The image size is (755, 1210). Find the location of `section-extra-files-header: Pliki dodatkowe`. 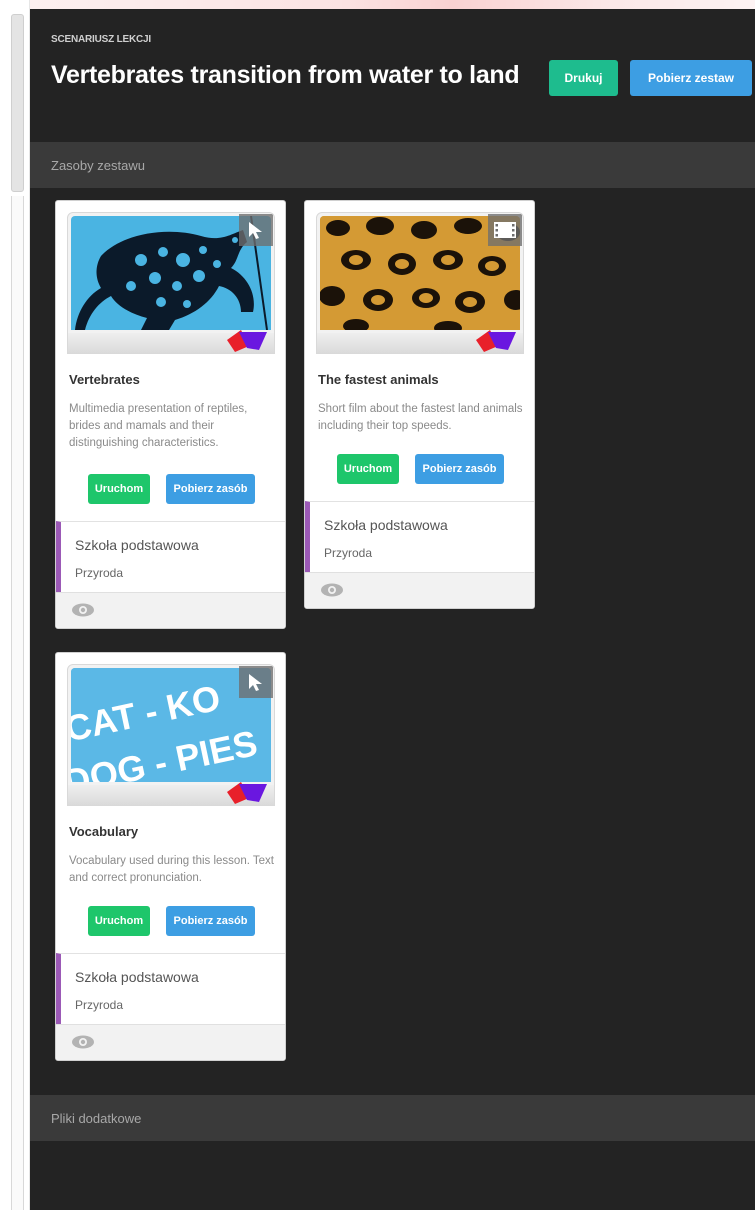

section-extra-files-header: Pliki dodatkowe is located at coordinates (392, 1118).